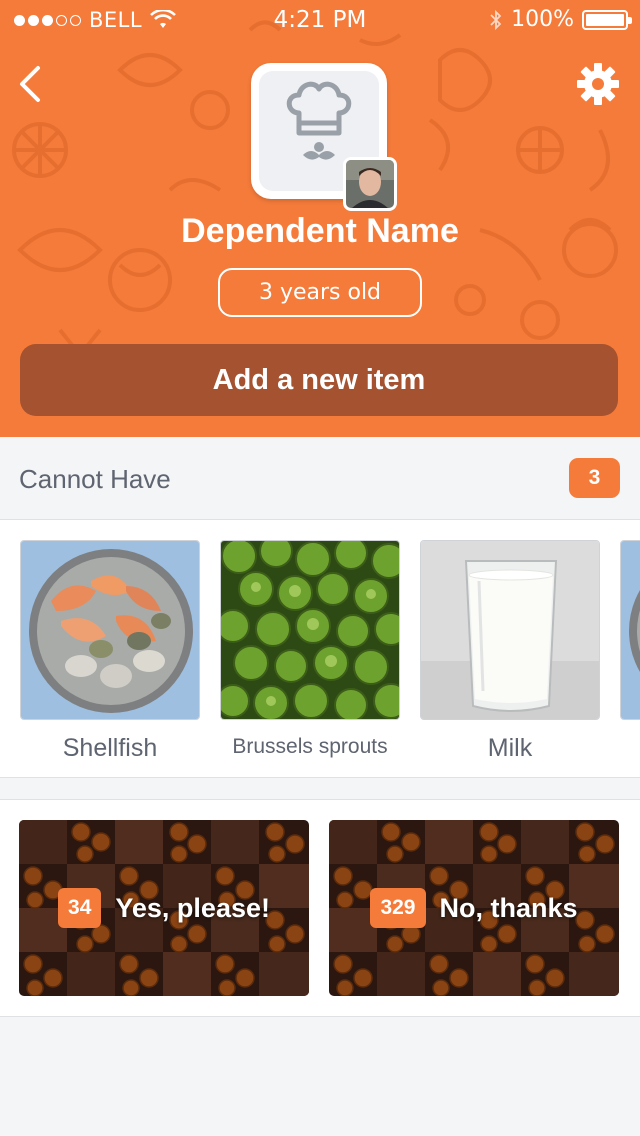  I want to click on list-item-brussels-sprouts: Brussels sprouts, so click(310, 649).